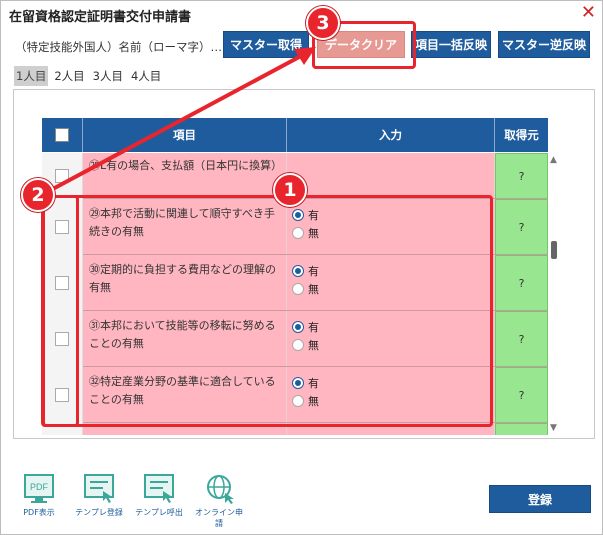  I want to click on scroll-up-icon: ▲, so click(553, 160).